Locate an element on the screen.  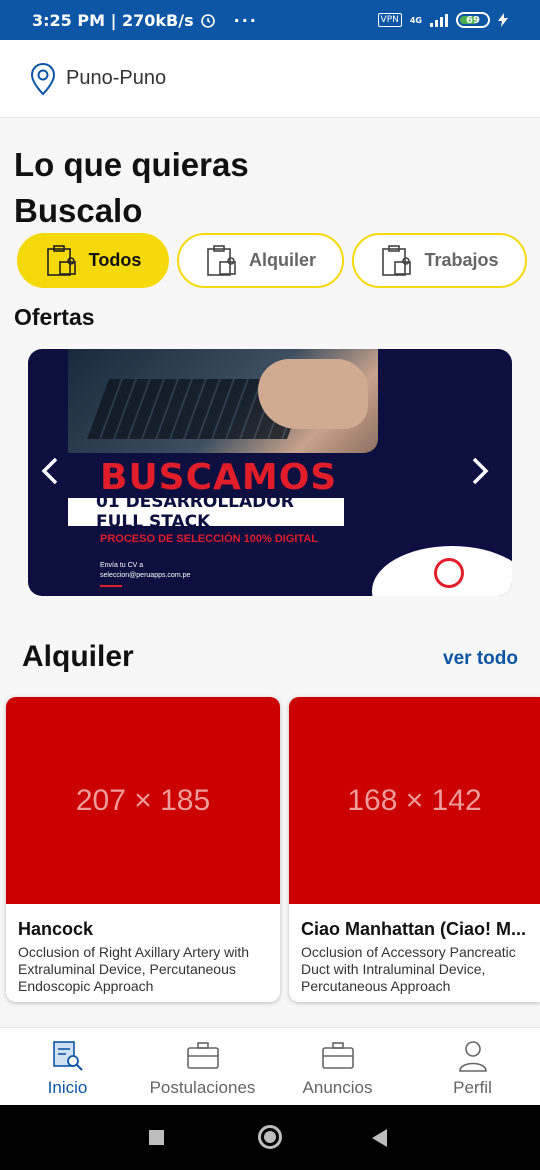
card-title: Hancock is located at coordinates (56, 929).